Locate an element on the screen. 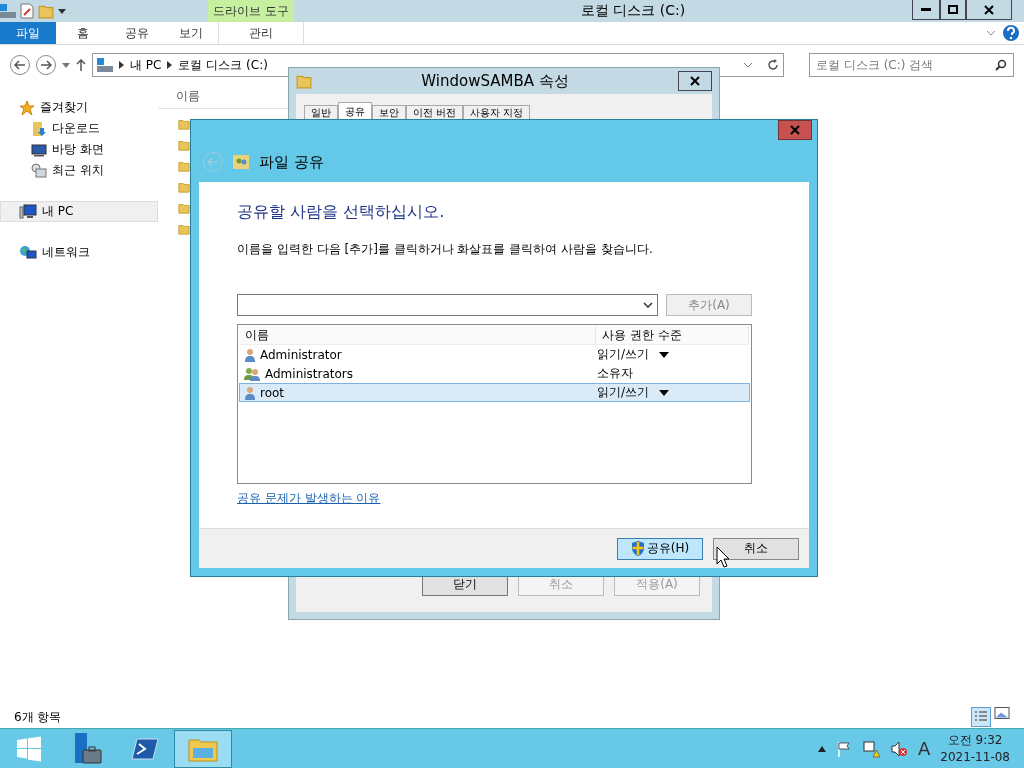 The height and width of the screenshot is (768, 1024). computer-icon is located at coordinates (28, 211).